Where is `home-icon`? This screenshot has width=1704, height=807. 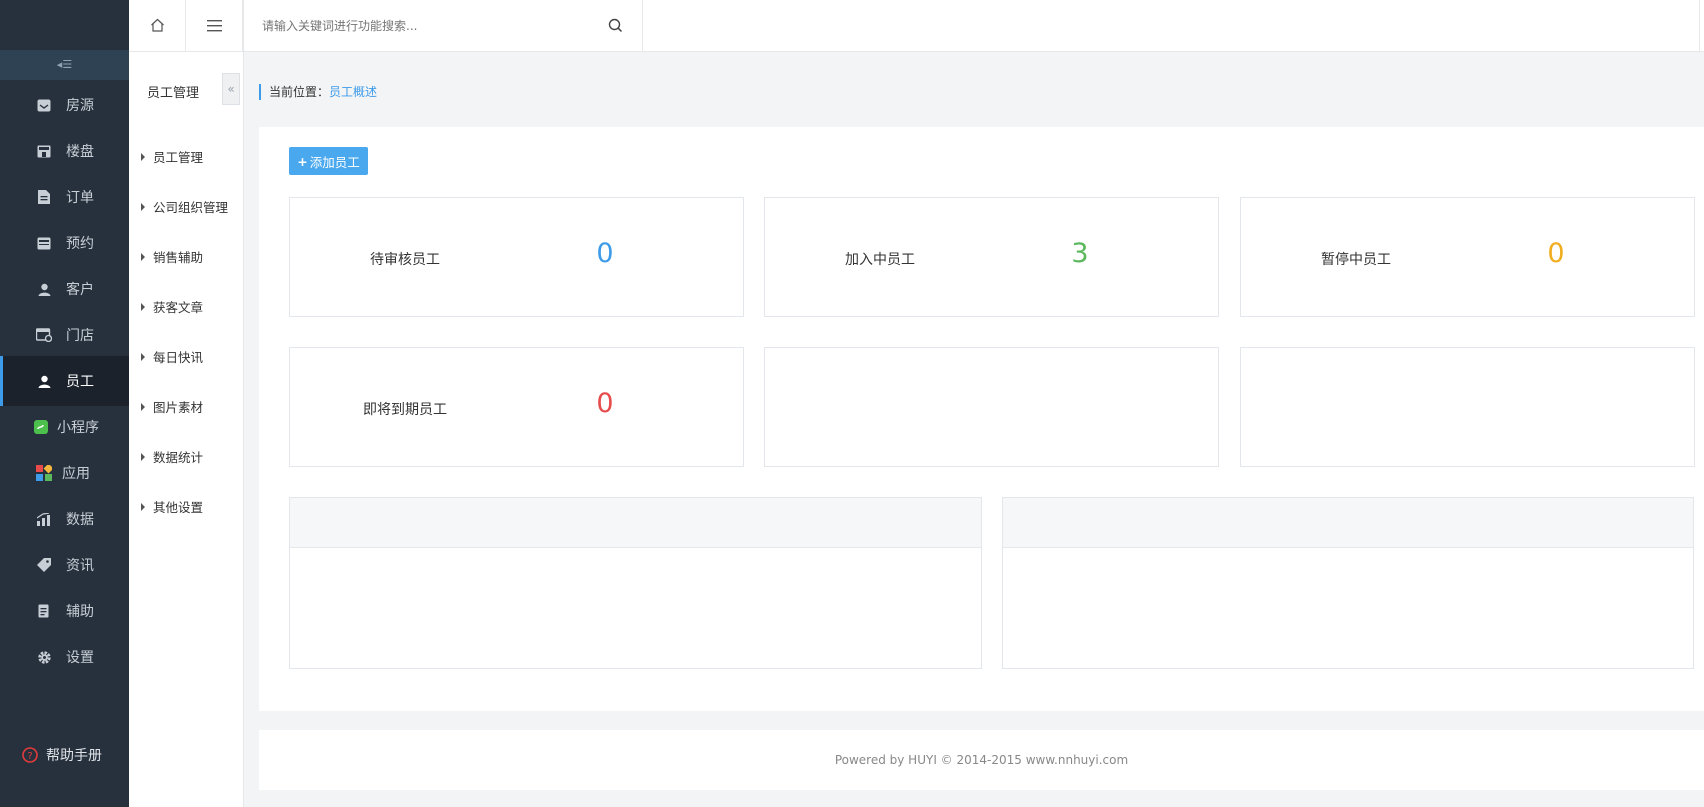 home-icon is located at coordinates (157, 26).